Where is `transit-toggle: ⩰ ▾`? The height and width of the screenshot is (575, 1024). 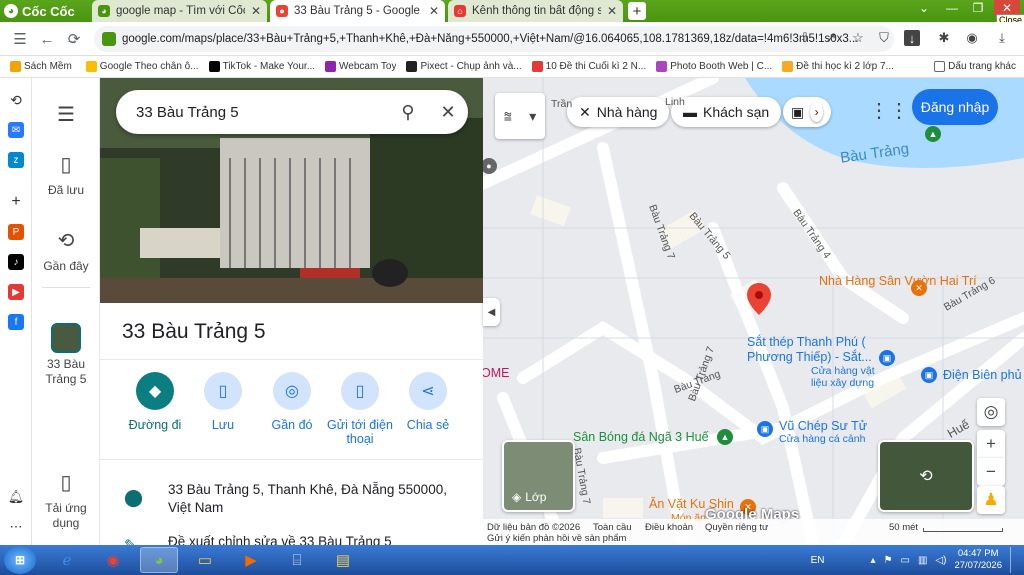
transit-toggle: ⩰ ▾ is located at coordinates (520, 116).